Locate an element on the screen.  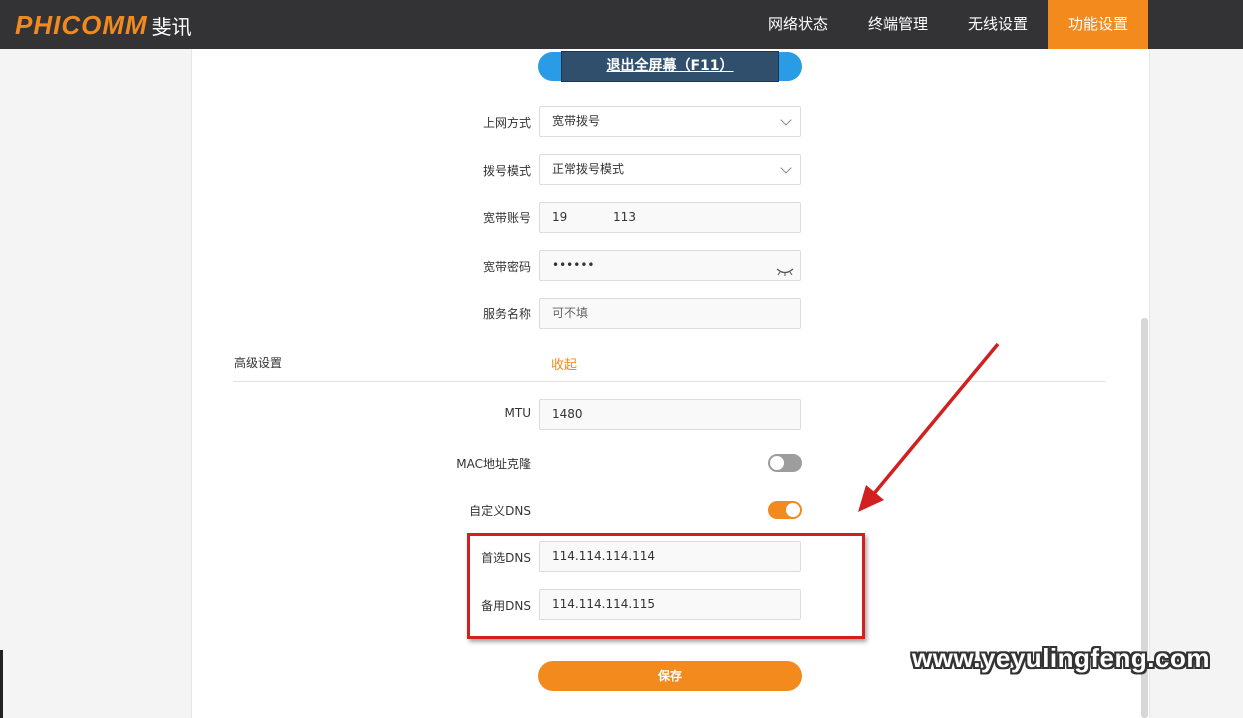
connection-type-select: 宽带拨号 is located at coordinates (670, 121).